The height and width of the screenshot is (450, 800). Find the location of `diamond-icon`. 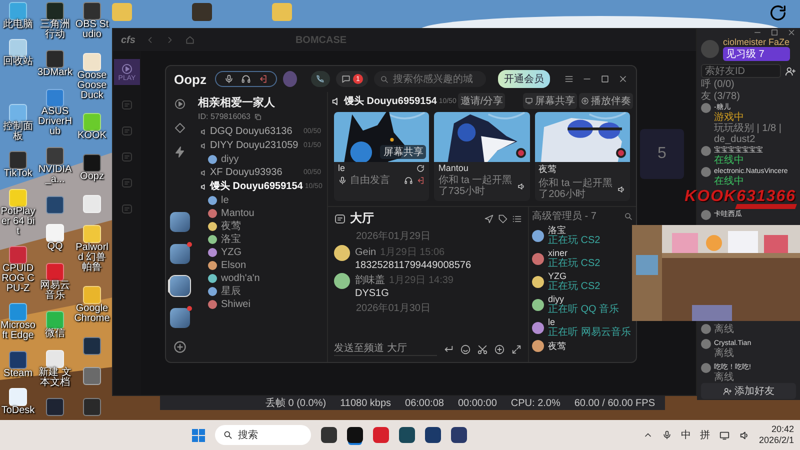

diamond-icon is located at coordinates (180, 128).